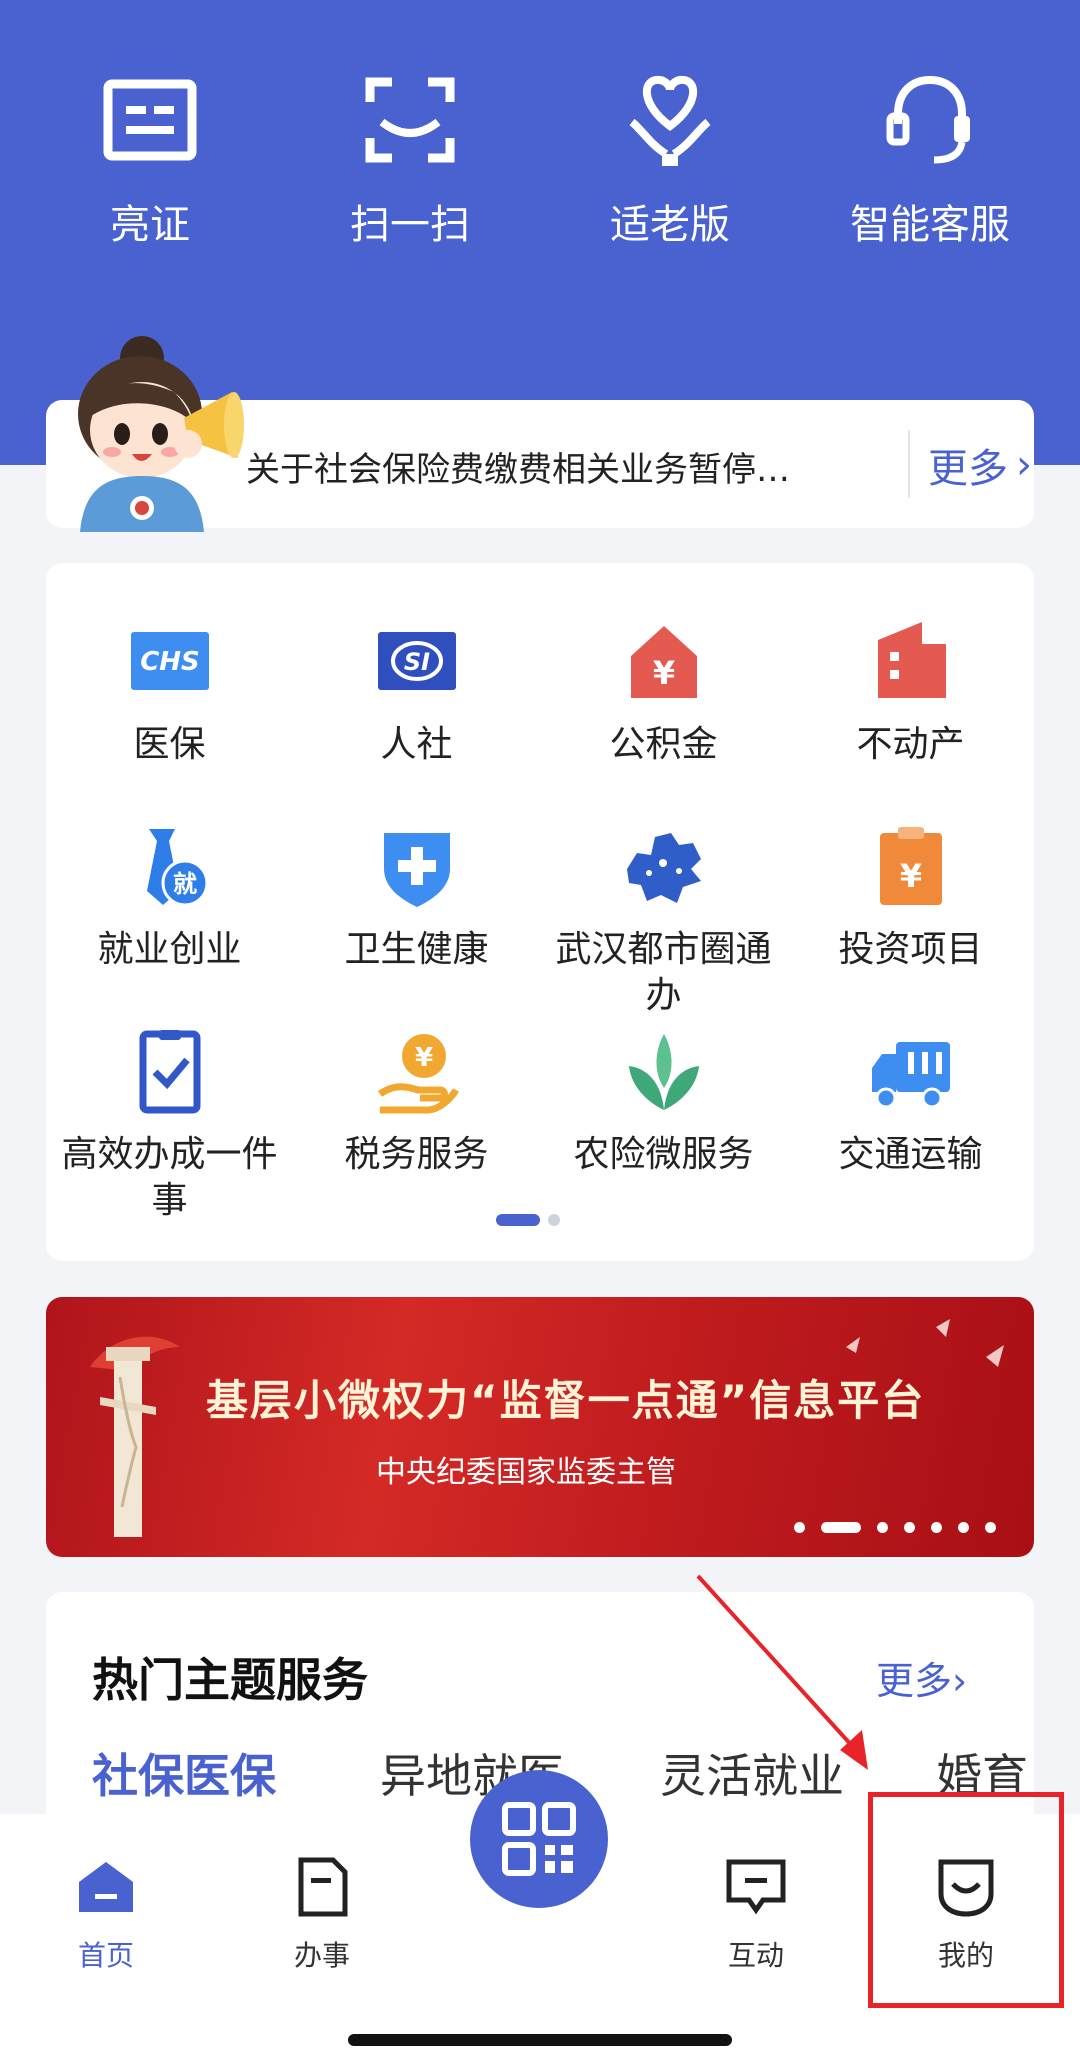 This screenshot has height=2070, width=1080. I want to click on qr-code-button, so click(539, 1839).